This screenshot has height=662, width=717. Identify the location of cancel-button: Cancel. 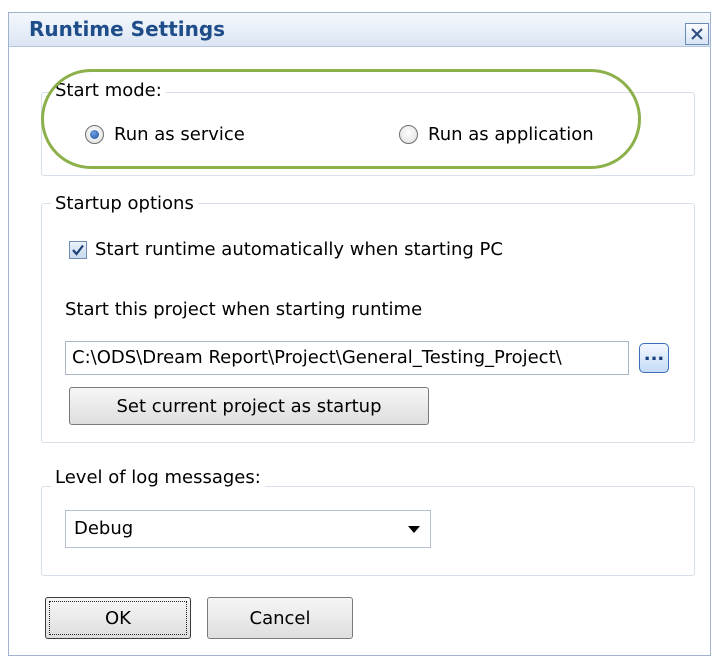
(280, 618).